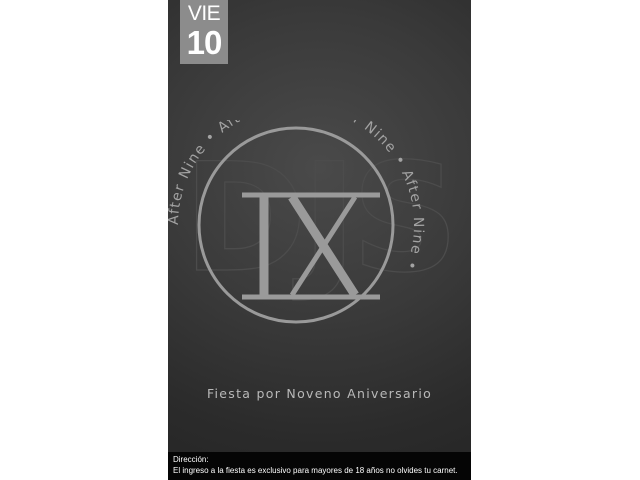 The width and height of the screenshot is (640, 480). Describe the element at coordinates (319, 393) in the screenshot. I see `event-subtitle: Fiesta por Noveno Aniversario` at that location.